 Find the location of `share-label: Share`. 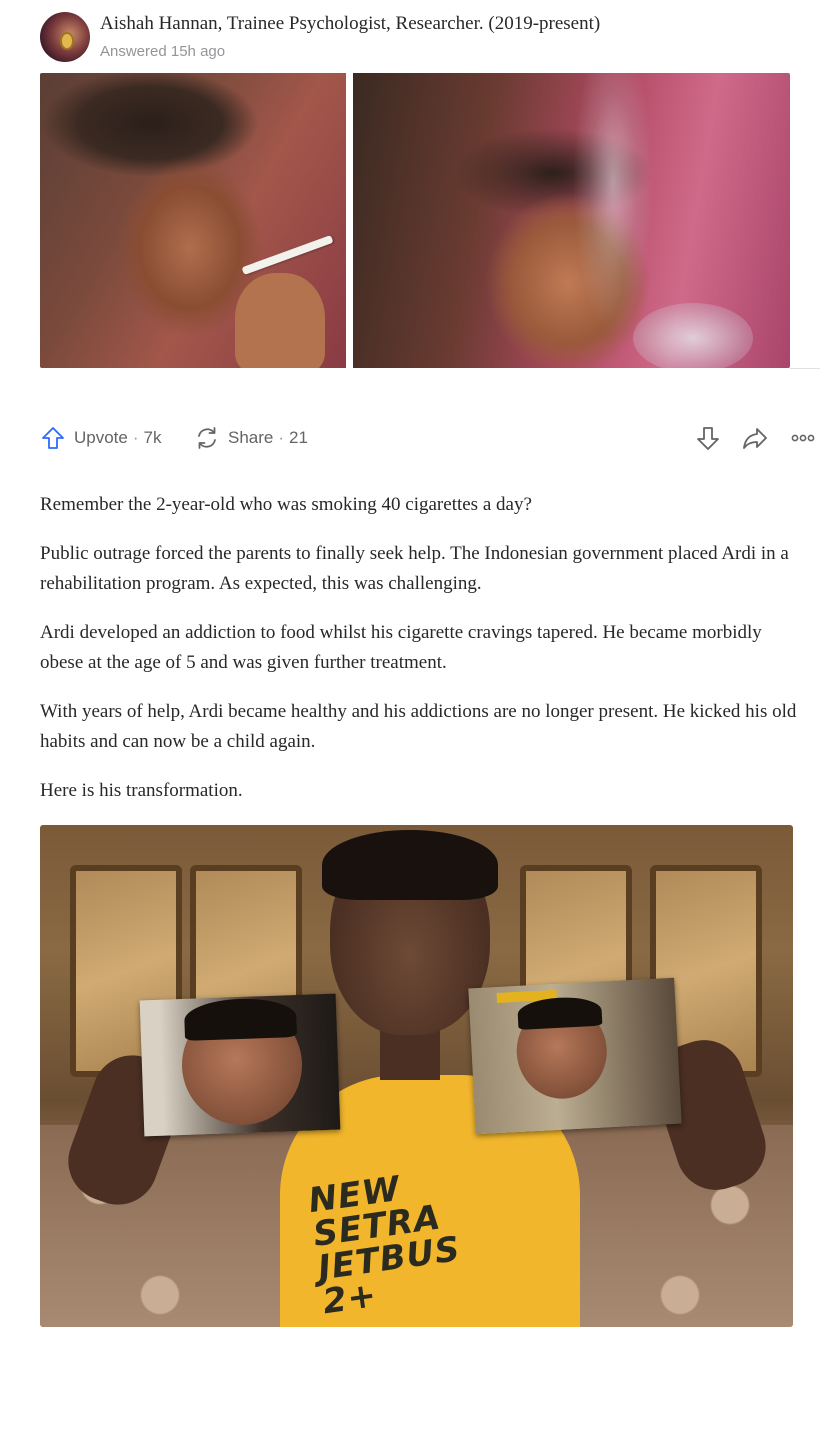

share-label: Share is located at coordinates (251, 437).